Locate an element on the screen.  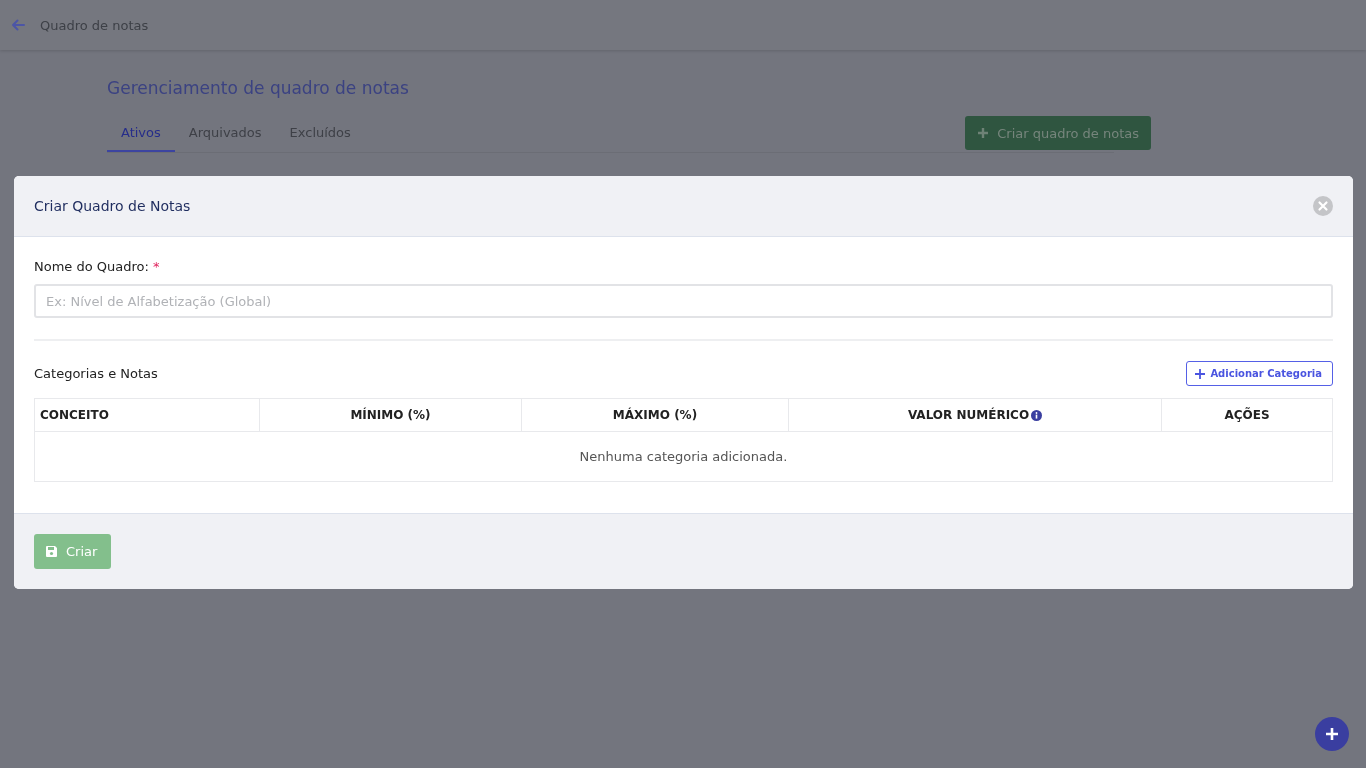
required-mark: * is located at coordinates (156, 266).